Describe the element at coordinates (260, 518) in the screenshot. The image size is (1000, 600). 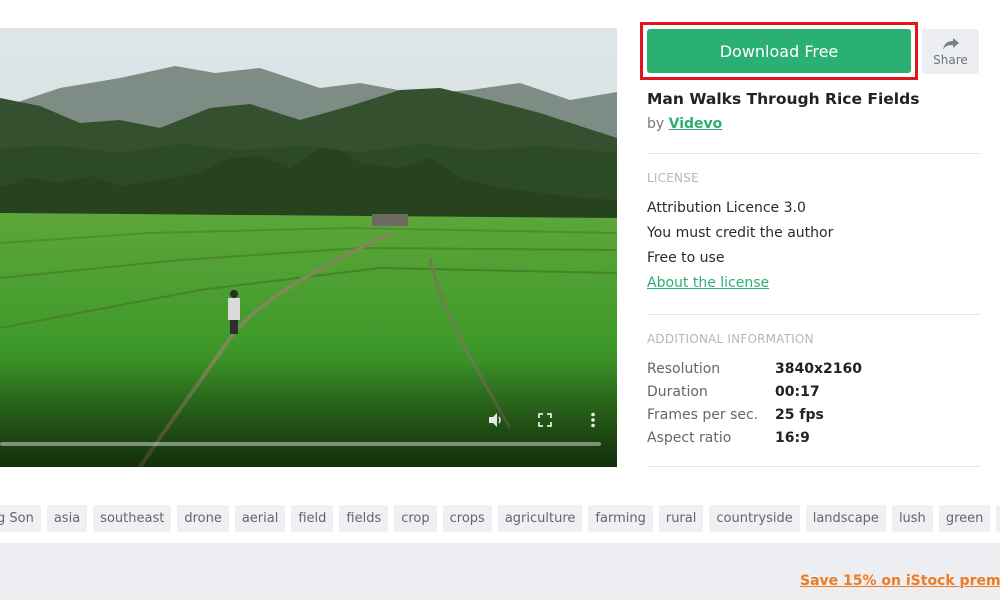
I see `tag-chip: aerial` at that location.